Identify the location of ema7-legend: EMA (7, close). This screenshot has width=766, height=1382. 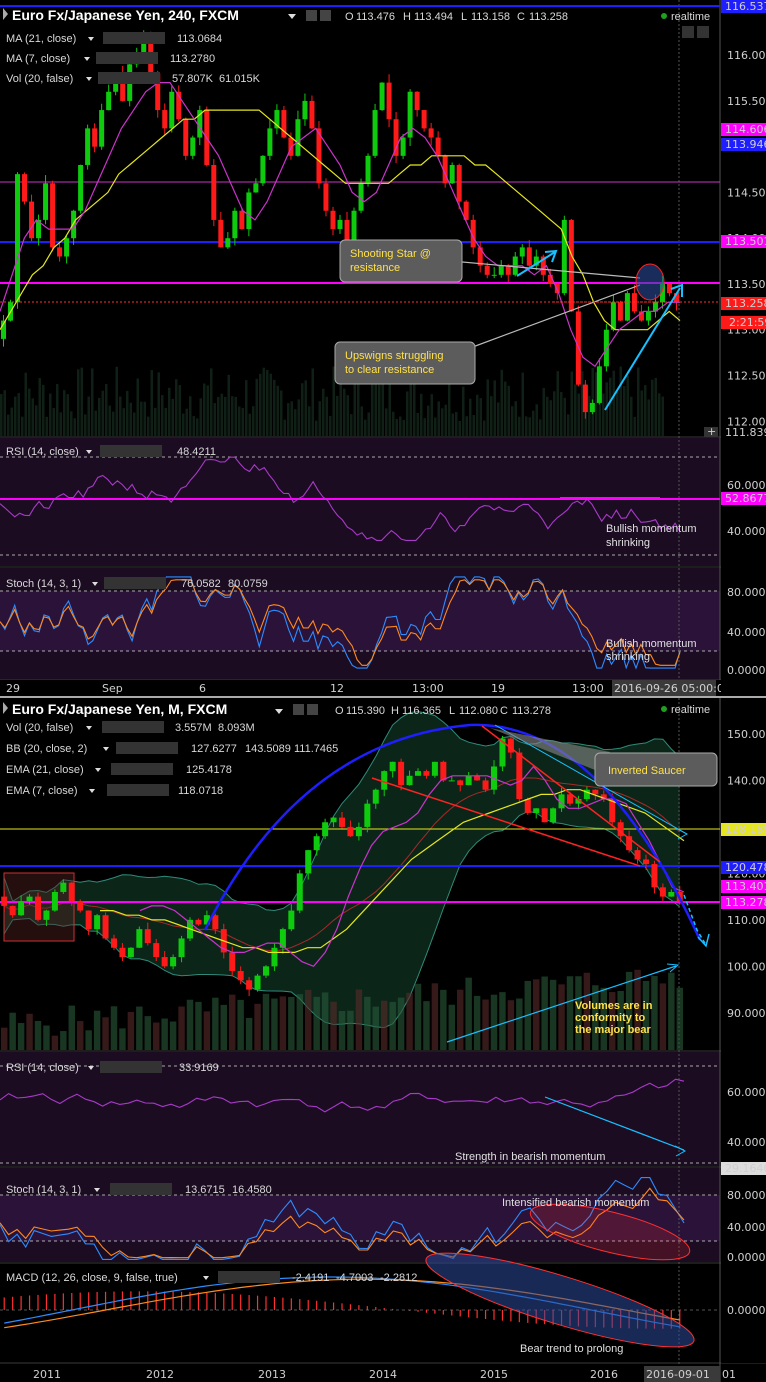
(42, 791).